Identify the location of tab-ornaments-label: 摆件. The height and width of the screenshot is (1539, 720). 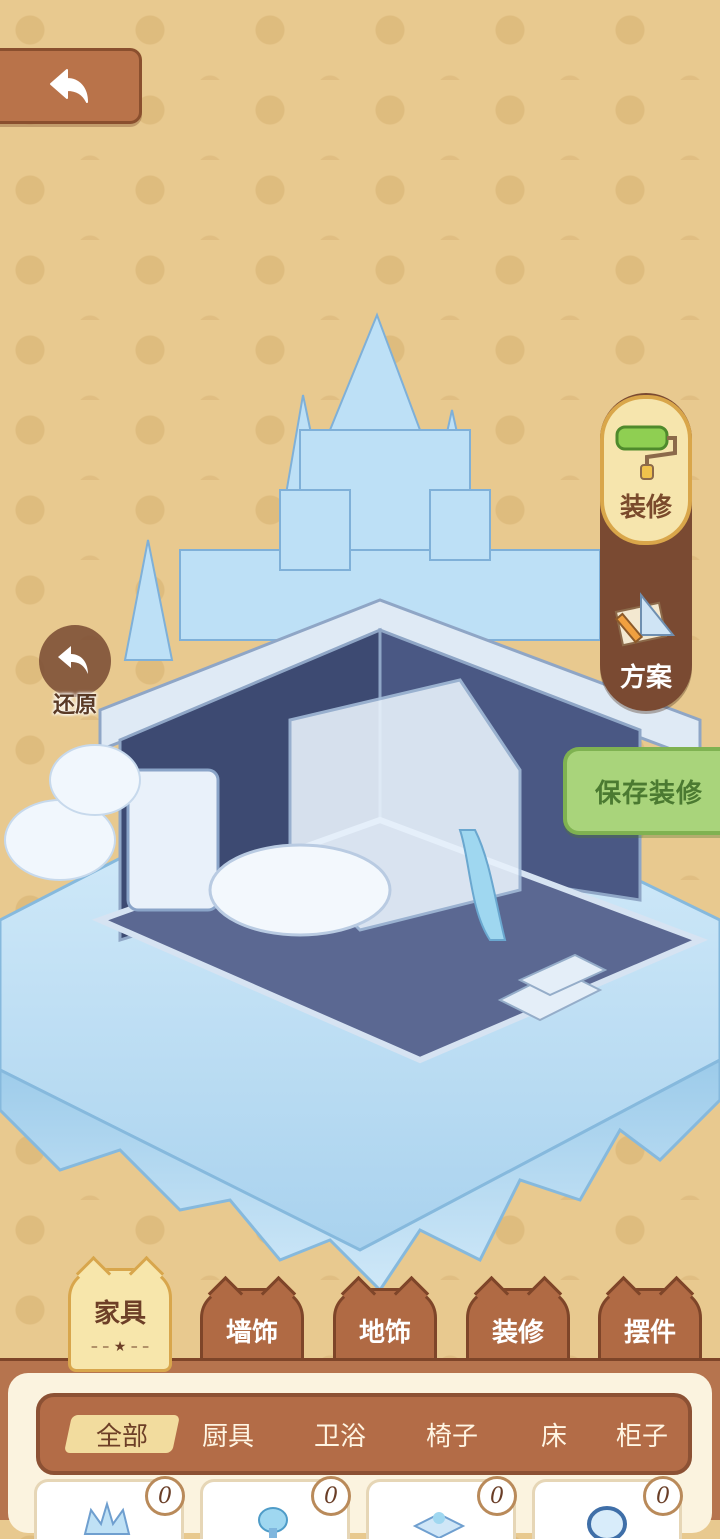
(649, 1332).